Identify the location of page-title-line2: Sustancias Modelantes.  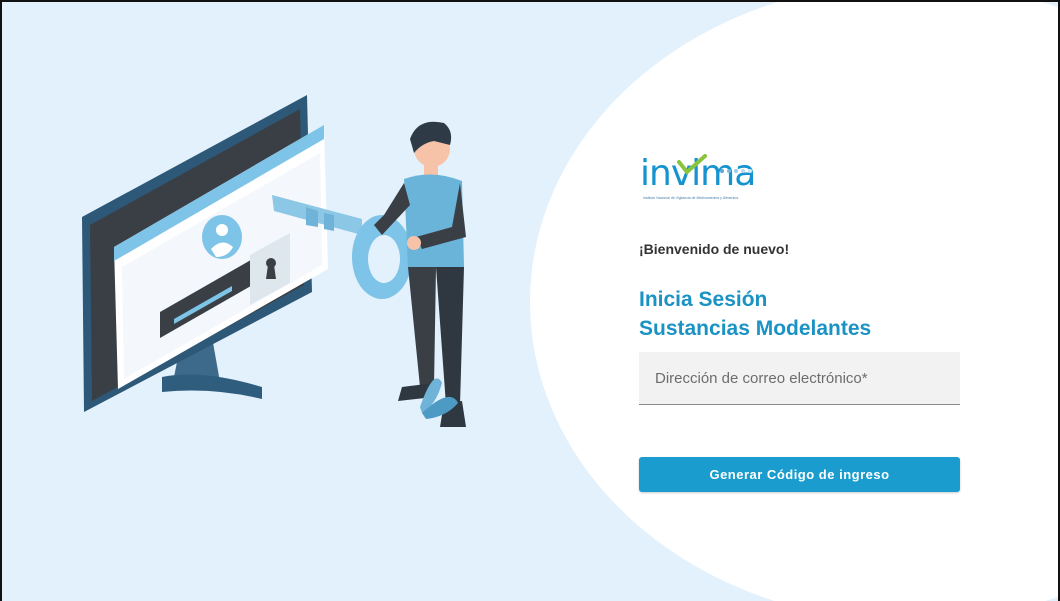
(755, 328).